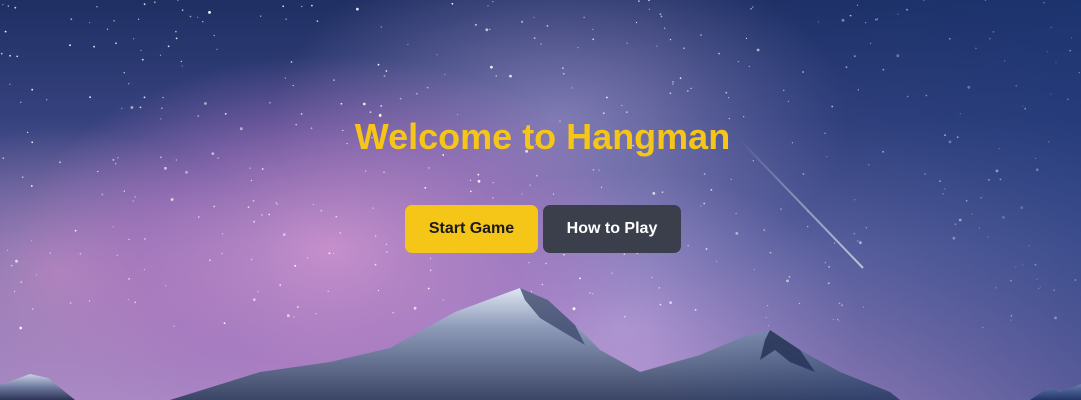 The height and width of the screenshot is (400, 1081). Describe the element at coordinates (612, 229) in the screenshot. I see `how-to-play-button: How to Play` at that location.